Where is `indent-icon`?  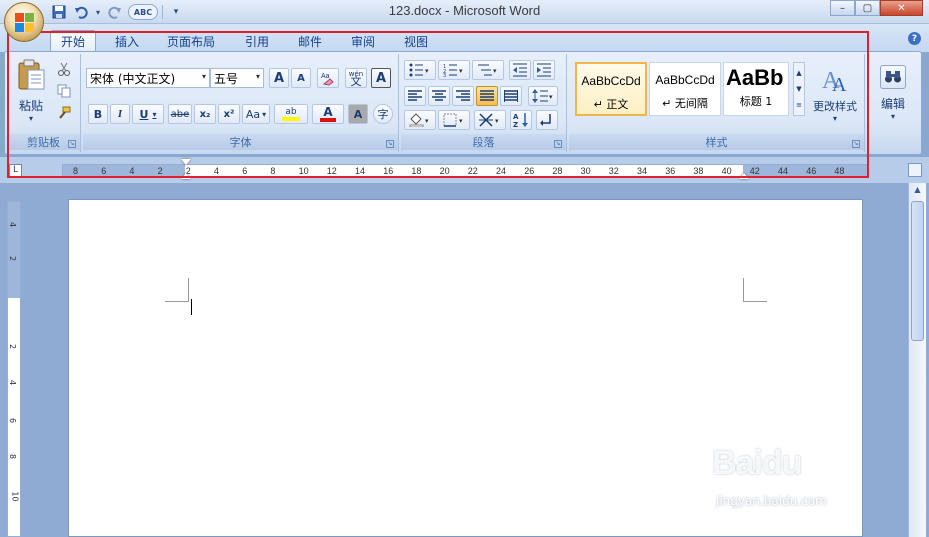 indent-icon is located at coordinates (544, 70).